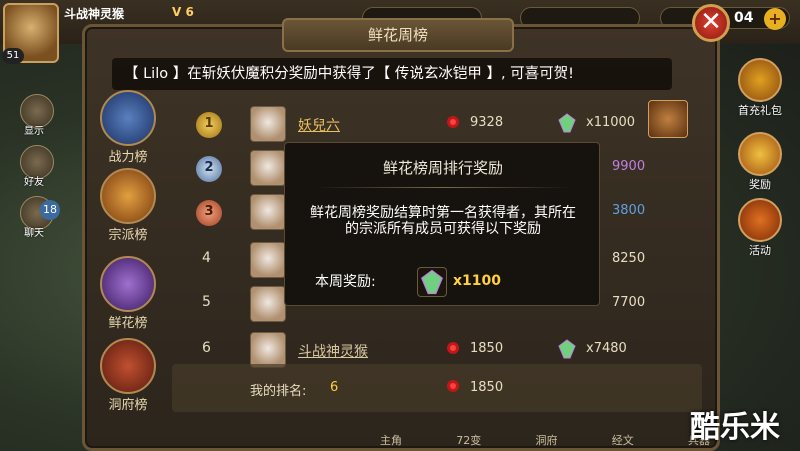  Describe the element at coordinates (209, 169) in the screenshot. I see `rank-silver-badge: 2` at that location.